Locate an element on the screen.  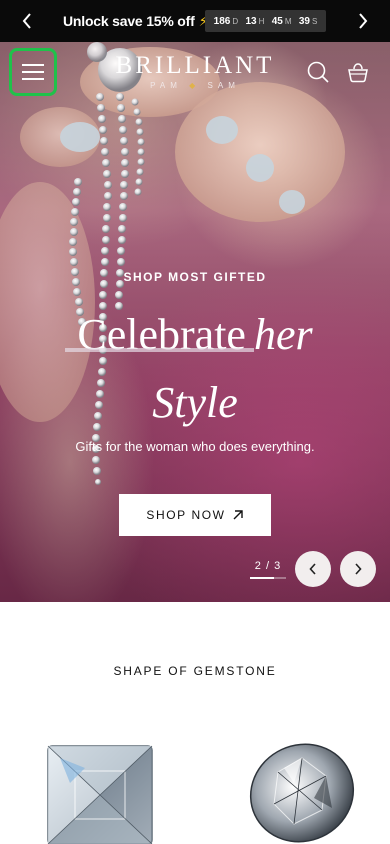
brand-logo: BRILLIANT PAM ◆ SAM is located at coordinates (195, 71).